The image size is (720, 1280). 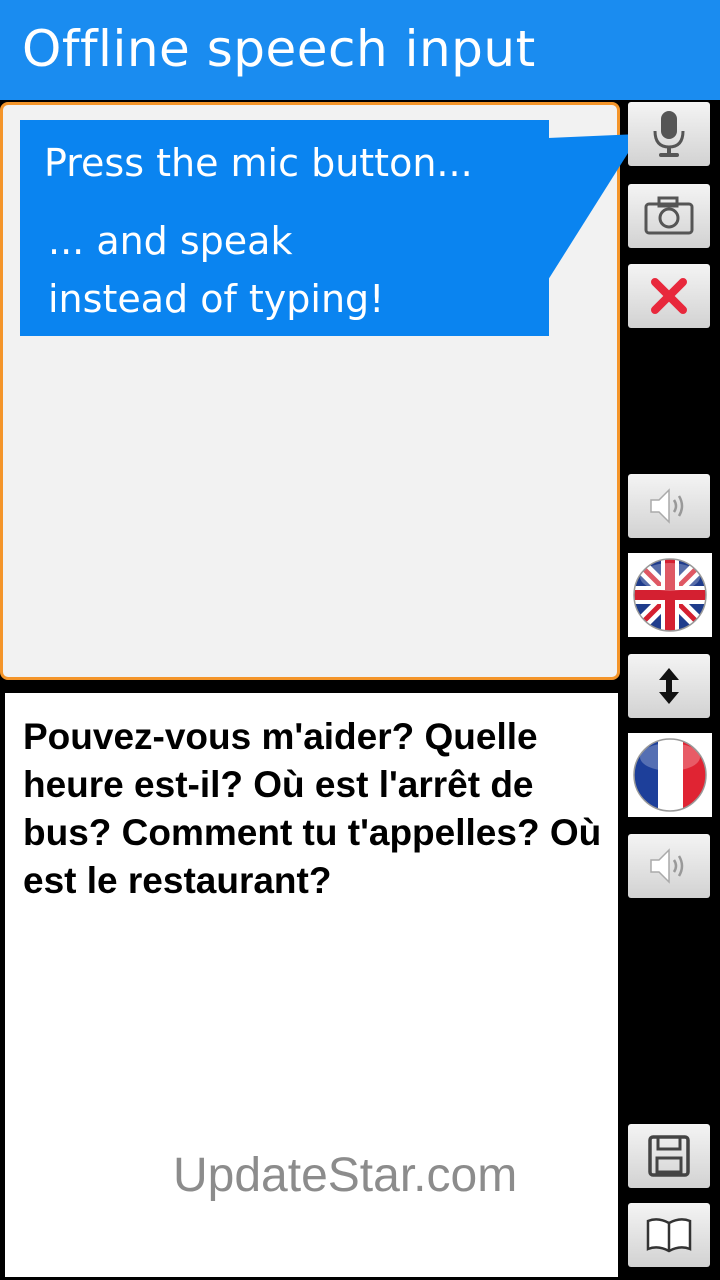 I want to click on book-icon, so click(x=669, y=1235).